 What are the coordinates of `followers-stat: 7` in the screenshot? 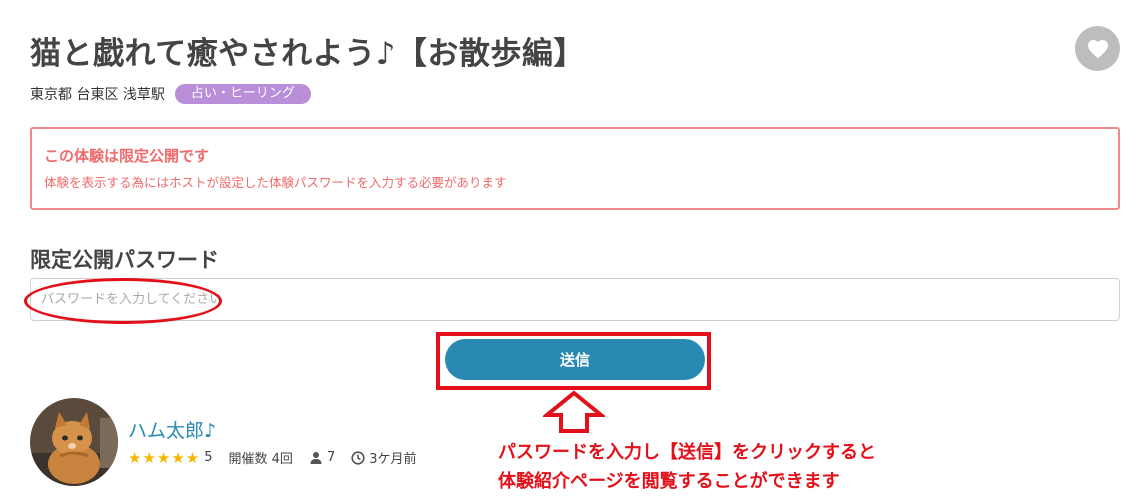 It's located at (322, 457).